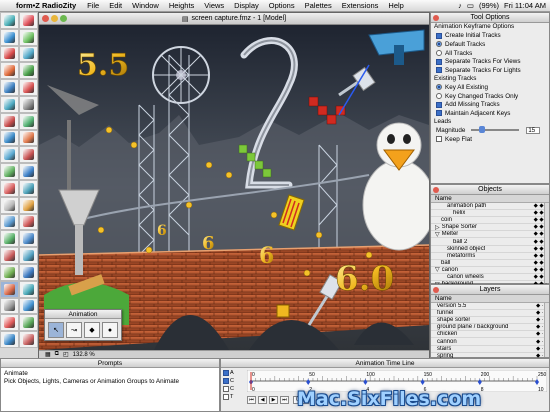 Image resolution: width=550 pixels, height=412 pixels. What do you see at coordinates (231, 397) in the screenshot?
I see `timeline-toggle-t: T` at bounding box center [231, 397].